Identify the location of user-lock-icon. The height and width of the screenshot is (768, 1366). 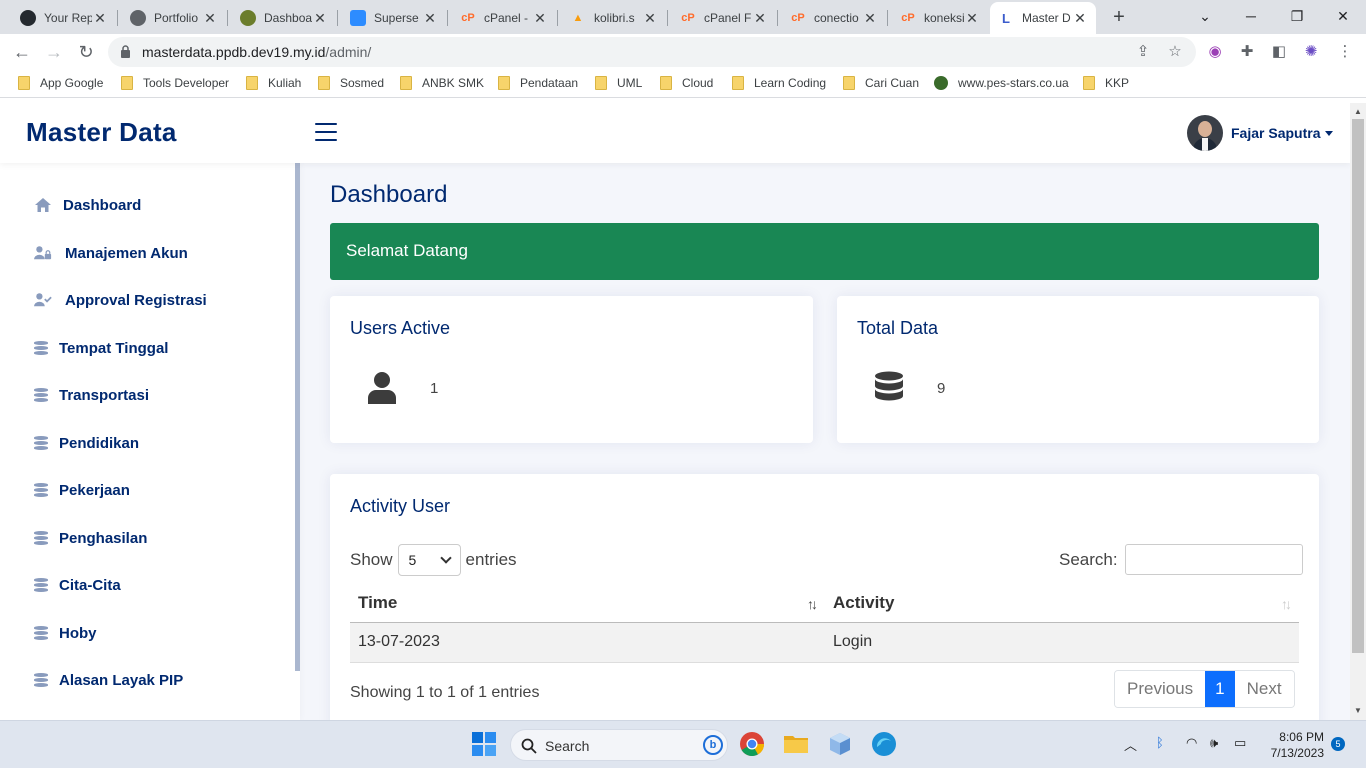
(43, 253).